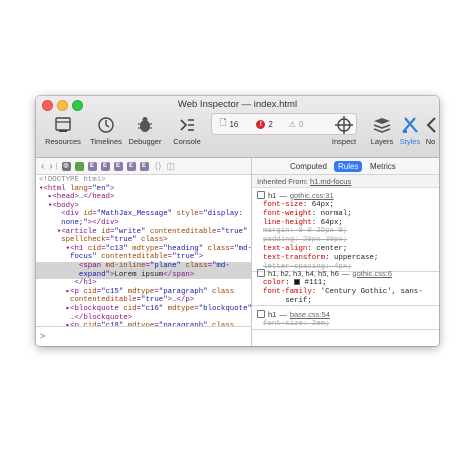  What do you see at coordinates (383, 166) in the screenshot?
I see `tab-metrics: Metrics` at bounding box center [383, 166].